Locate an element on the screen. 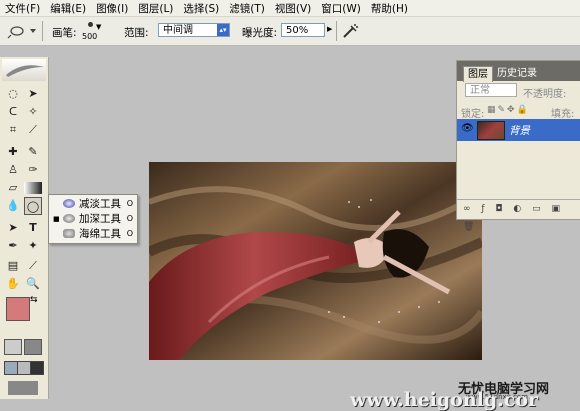 The image size is (580, 411). layer-name: 背景 is located at coordinates (519, 131).